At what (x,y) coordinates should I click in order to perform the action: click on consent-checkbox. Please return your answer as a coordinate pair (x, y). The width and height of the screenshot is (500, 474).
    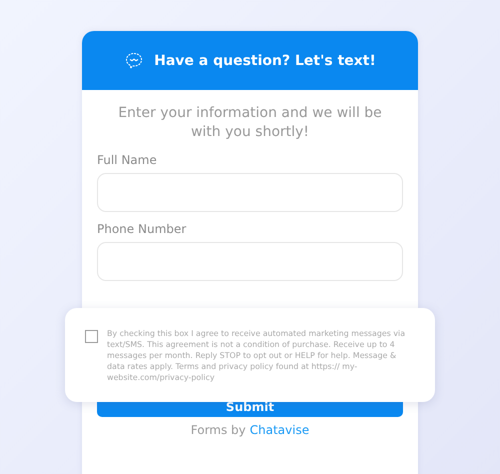
    Looking at the image, I should click on (91, 336).